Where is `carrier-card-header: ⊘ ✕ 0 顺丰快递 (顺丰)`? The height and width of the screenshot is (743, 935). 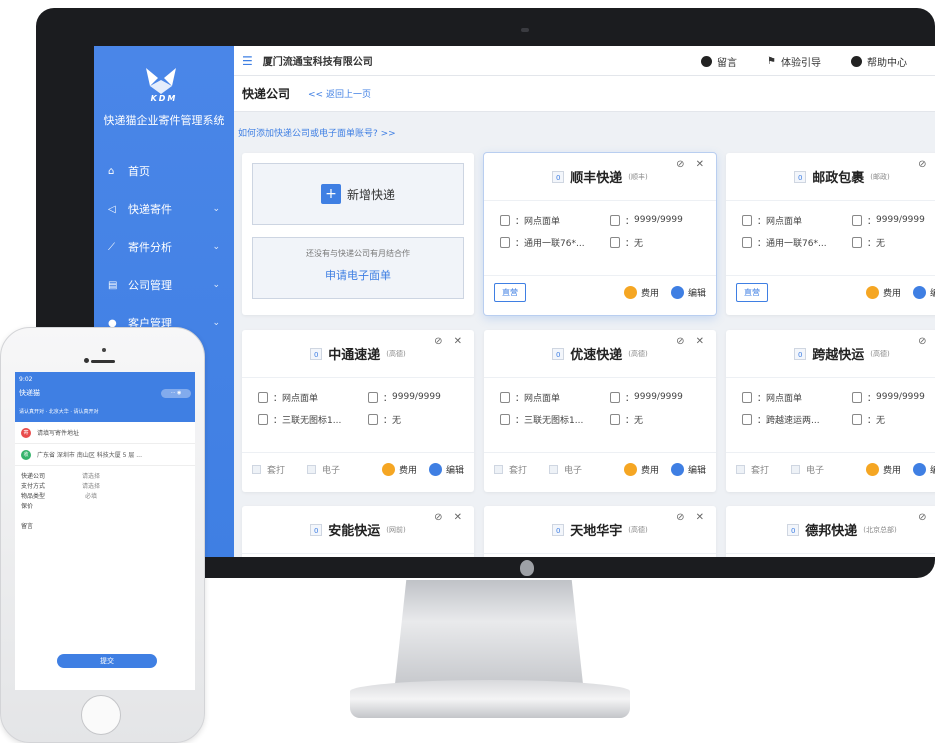
carrier-card-header: ⊘ ✕ 0 顺丰快递 (顺丰) is located at coordinates (600, 177).